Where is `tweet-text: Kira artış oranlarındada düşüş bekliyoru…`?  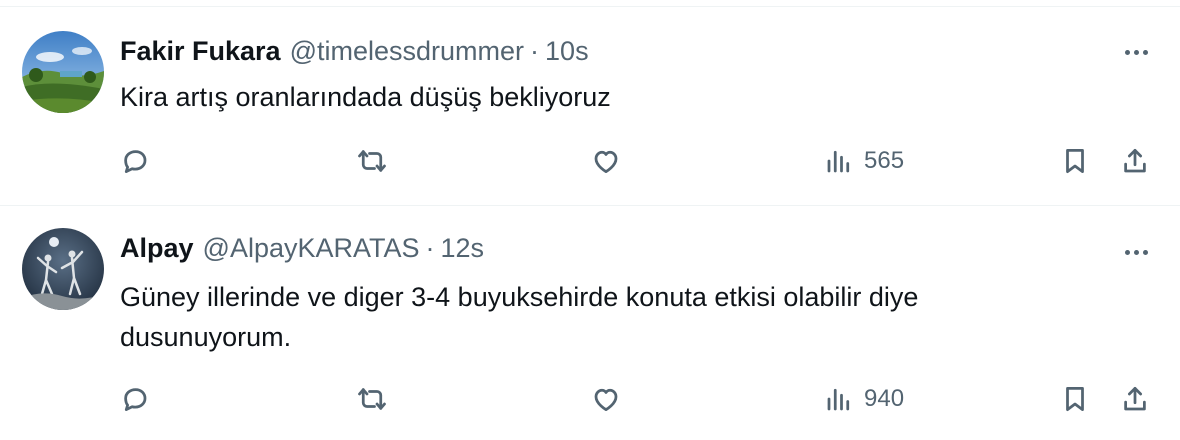 tweet-text: Kira artış oranlarındada düşüş bekliyoru… is located at coordinates (365, 97).